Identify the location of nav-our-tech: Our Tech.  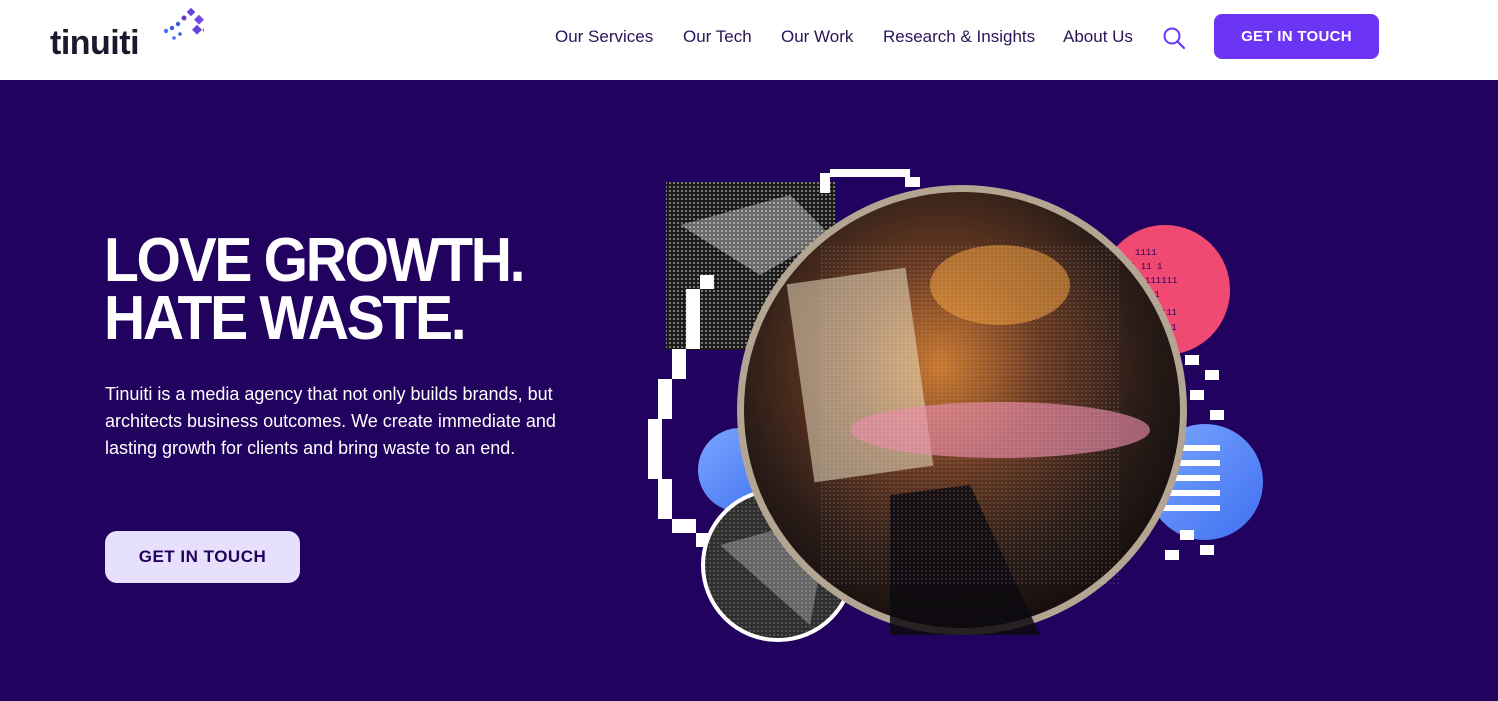
(717, 37).